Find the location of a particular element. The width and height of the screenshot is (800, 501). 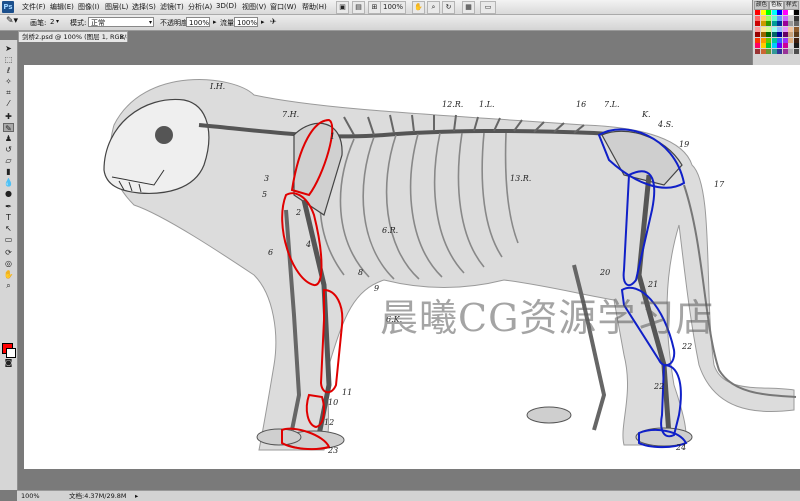

bridge-icon: ▣ is located at coordinates (342, 7).